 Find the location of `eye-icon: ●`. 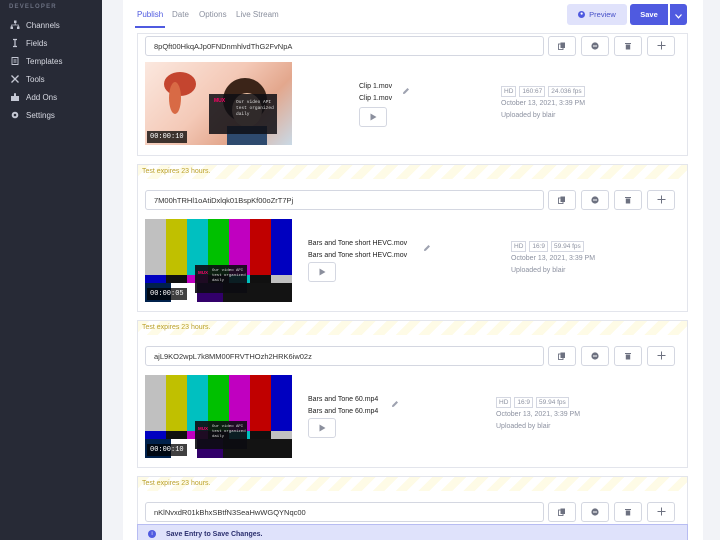

eye-icon: ● is located at coordinates (582, 14).